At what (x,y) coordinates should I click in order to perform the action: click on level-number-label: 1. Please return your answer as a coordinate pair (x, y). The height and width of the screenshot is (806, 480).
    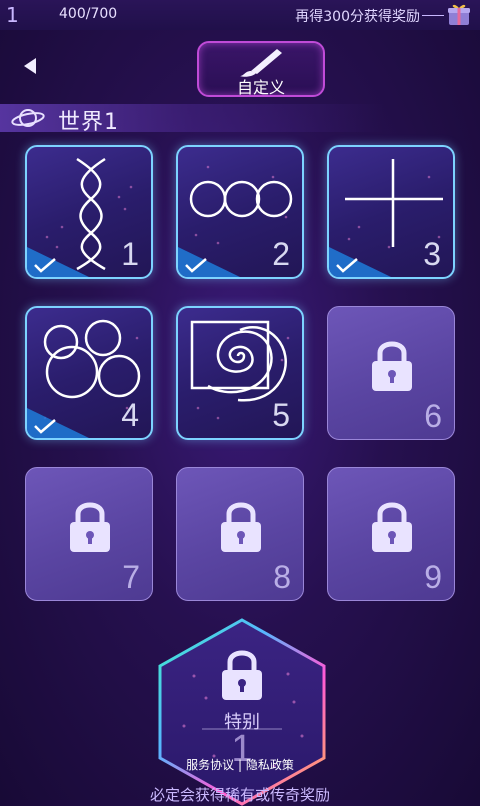
    Looking at the image, I should click on (130, 254).